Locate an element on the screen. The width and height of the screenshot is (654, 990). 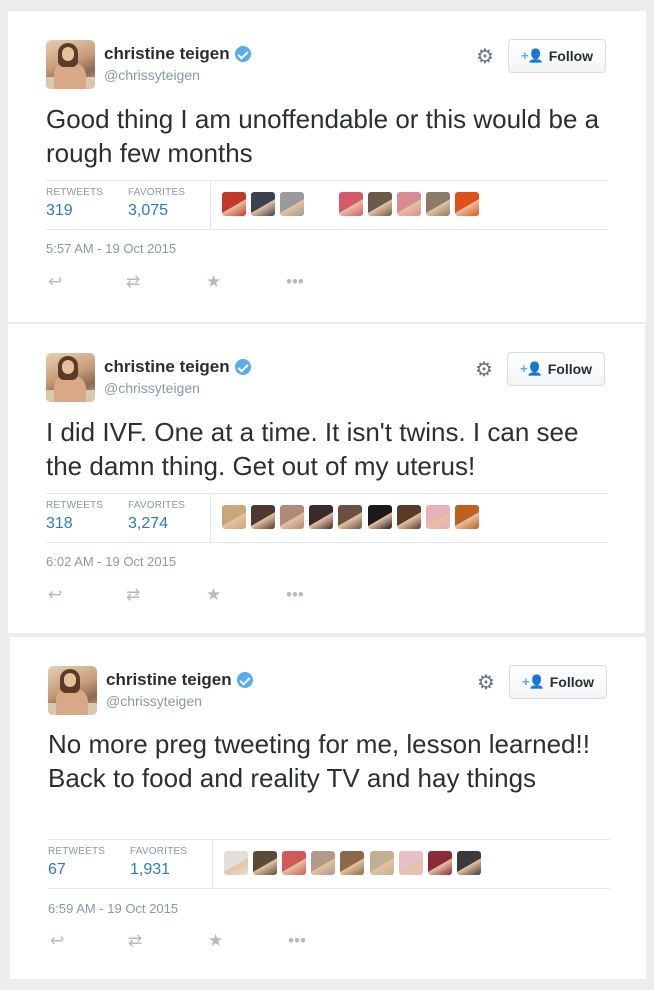
tweet-stats: RETWEETS 318 FAVORITES 3,274 is located at coordinates (327, 518).